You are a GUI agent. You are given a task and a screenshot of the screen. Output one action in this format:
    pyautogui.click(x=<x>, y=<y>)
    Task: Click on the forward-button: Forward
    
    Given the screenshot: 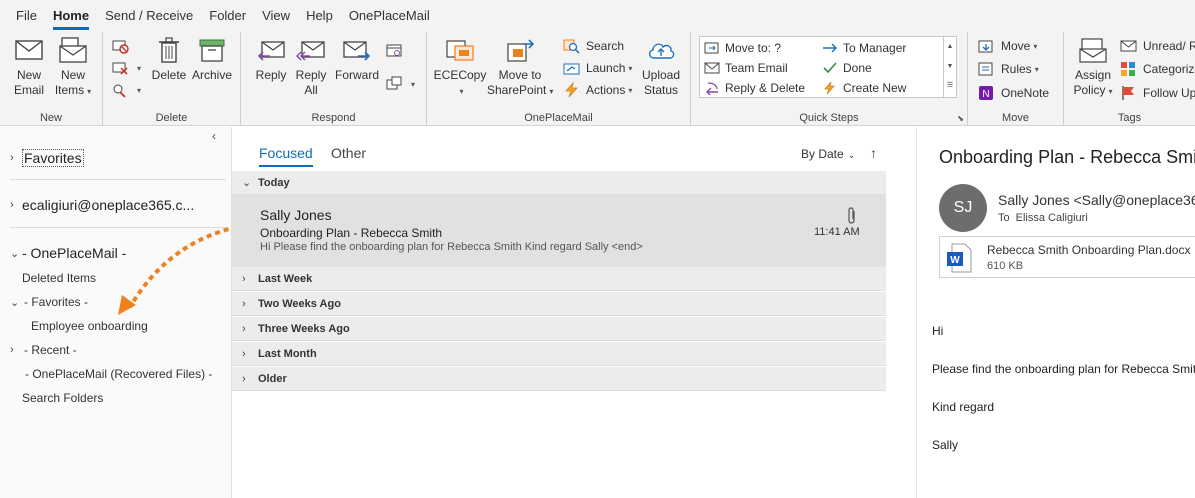 What is the action you would take?
    pyautogui.click(x=357, y=59)
    